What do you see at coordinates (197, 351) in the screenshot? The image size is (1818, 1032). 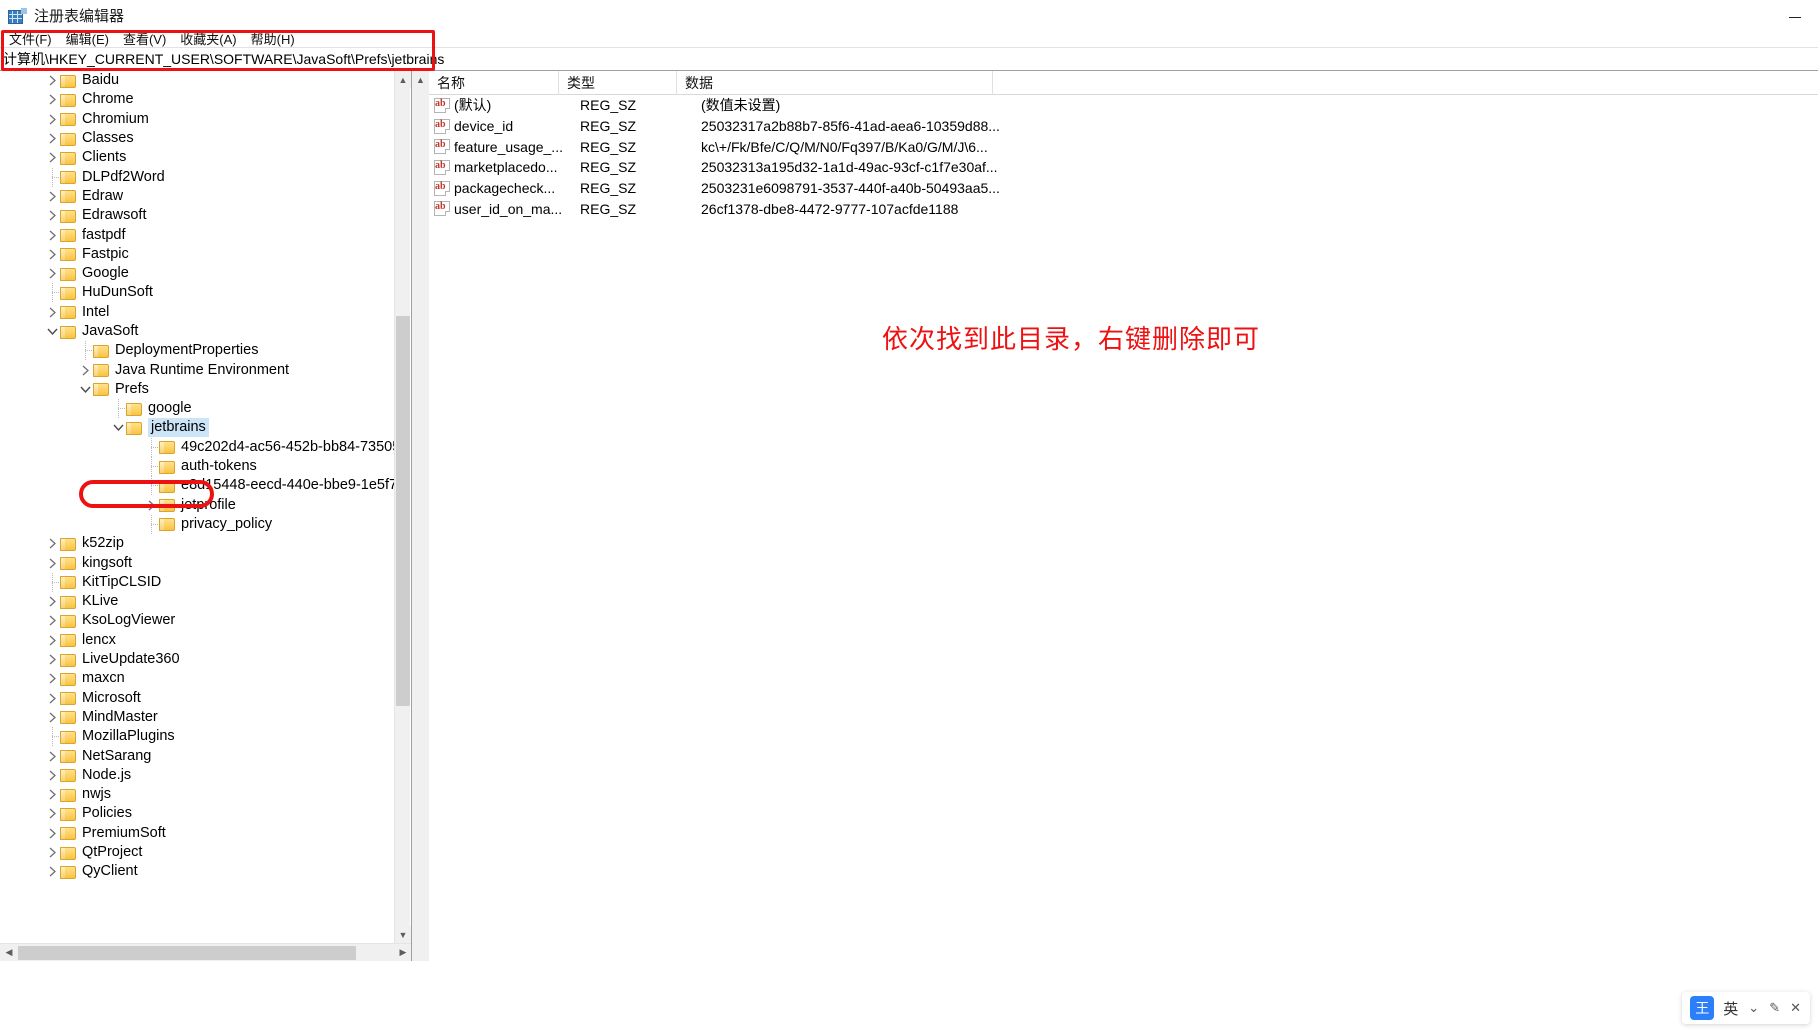 I see `tree-item-deploymentproperties: DeploymentProperties` at bounding box center [197, 351].